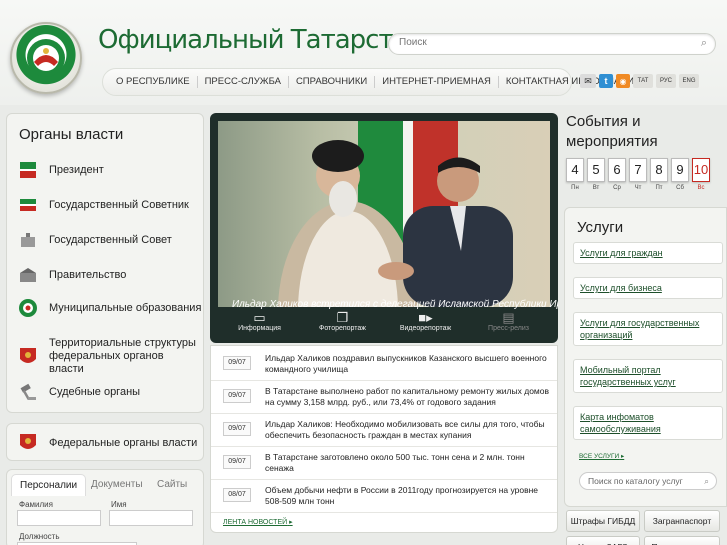  Describe the element at coordinates (28, 240) in the screenshot. I see `council-building-icon` at that location.